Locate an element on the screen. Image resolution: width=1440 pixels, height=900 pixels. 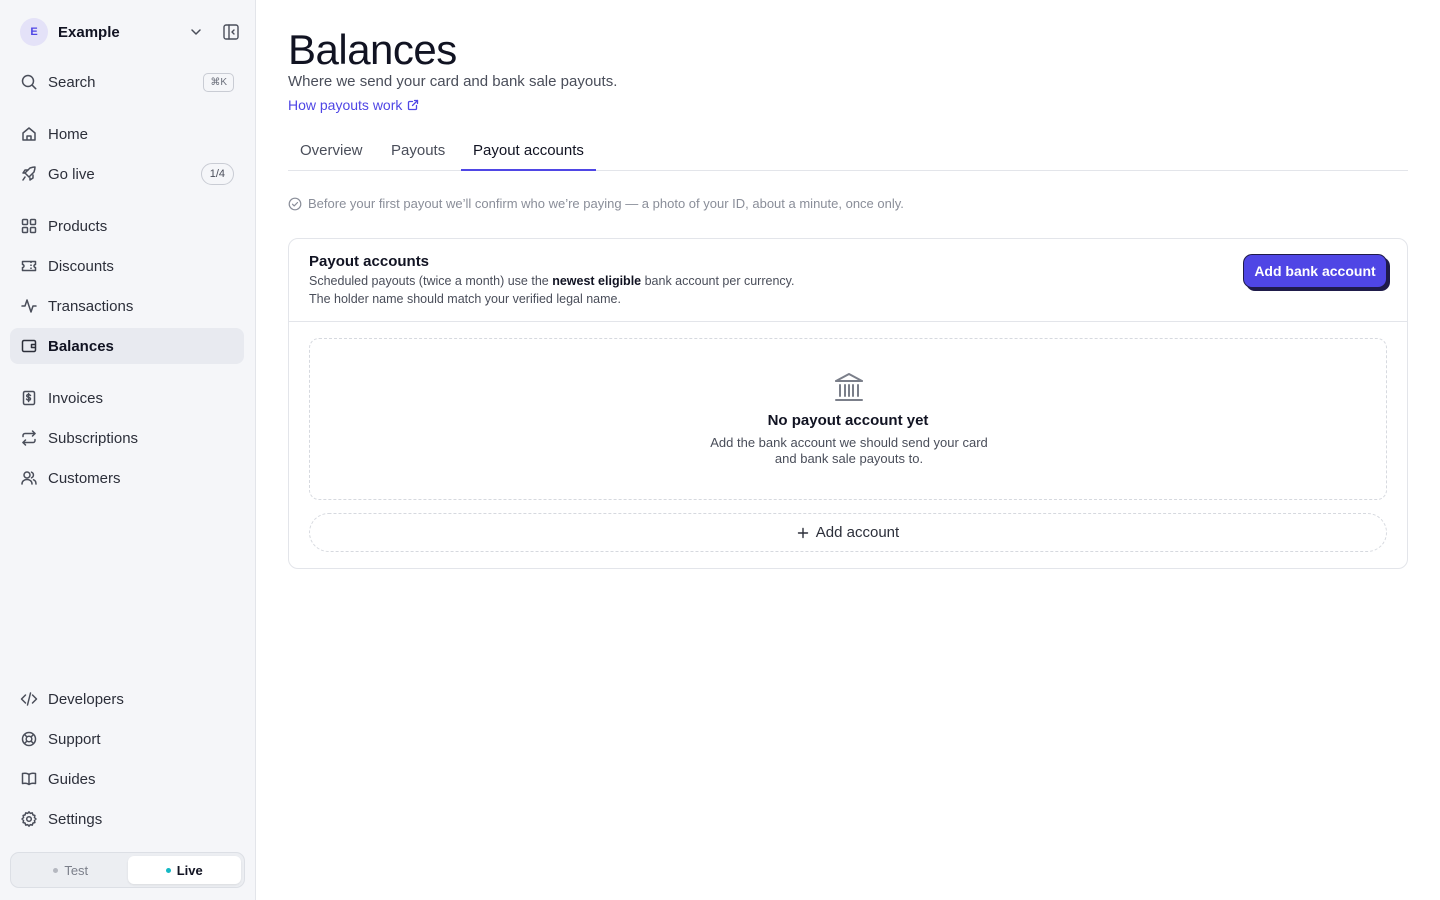
sidebar-item-label: Home is located at coordinates (68, 134).